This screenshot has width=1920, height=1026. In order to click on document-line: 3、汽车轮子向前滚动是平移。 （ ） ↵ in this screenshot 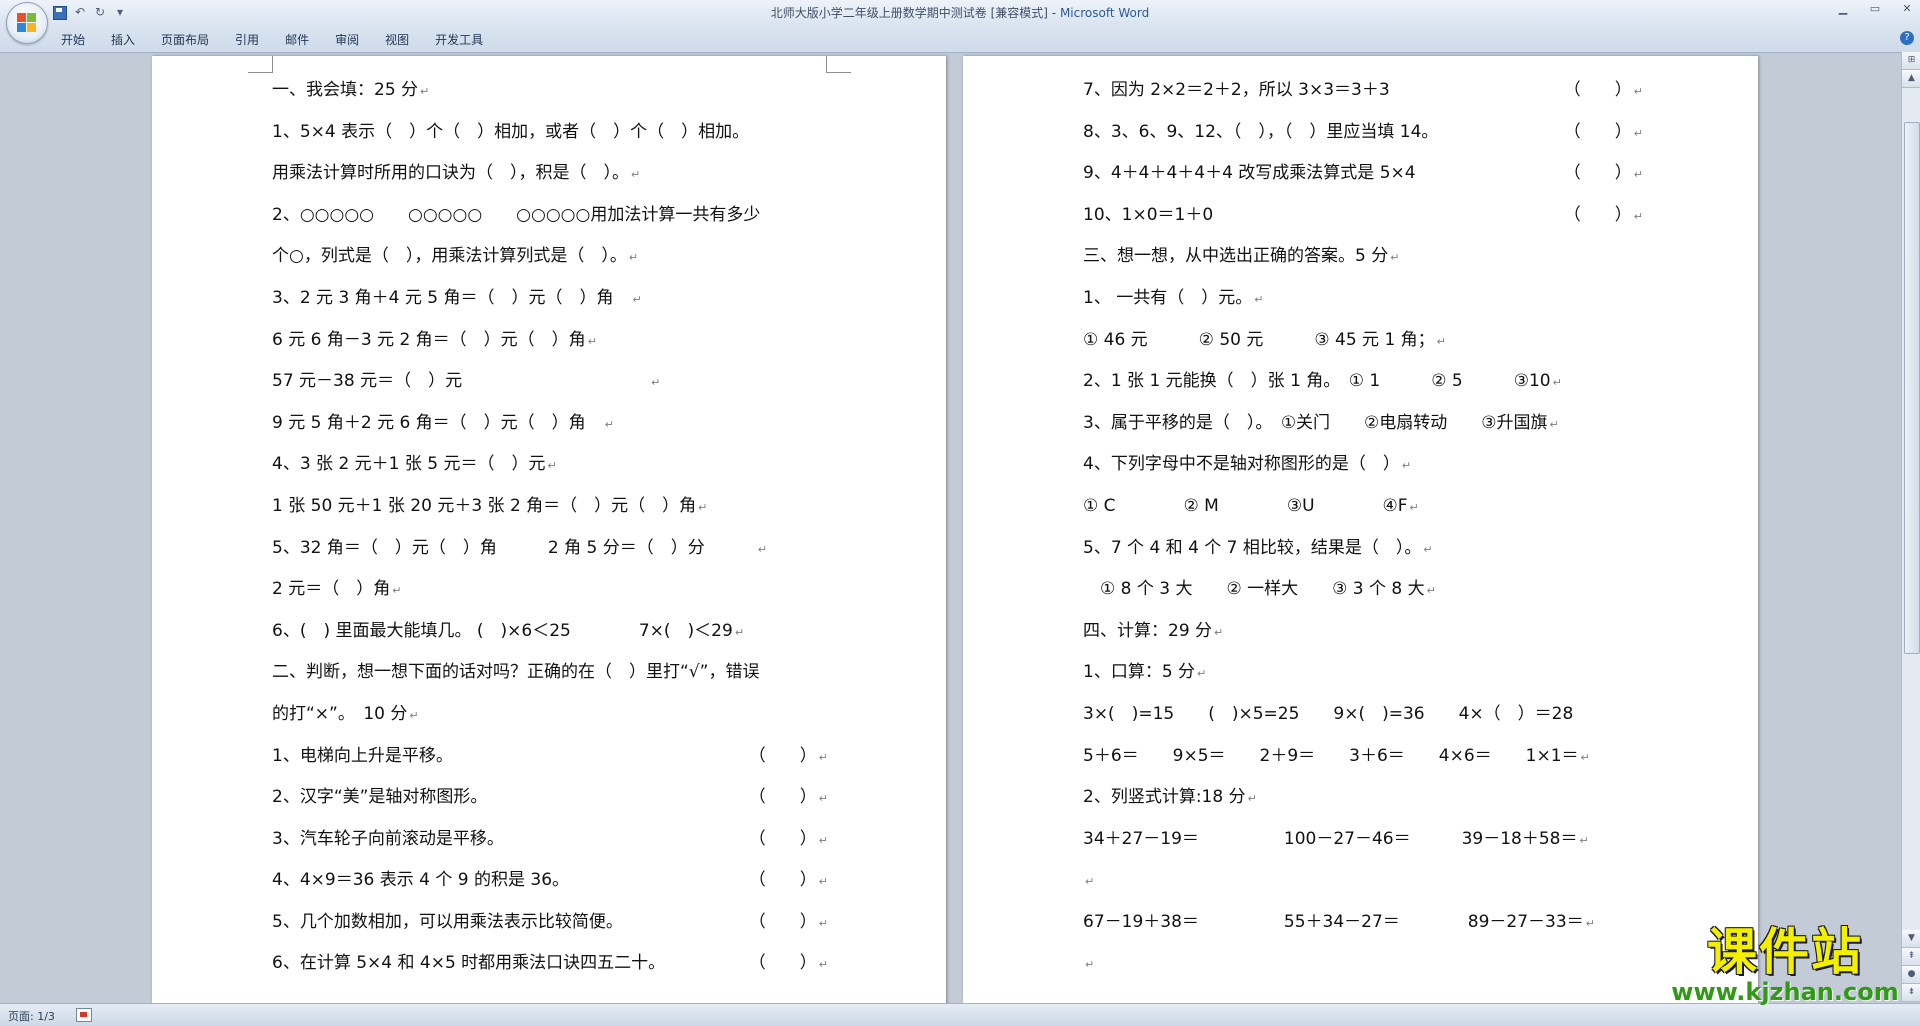, I will do `click(550, 840)`.